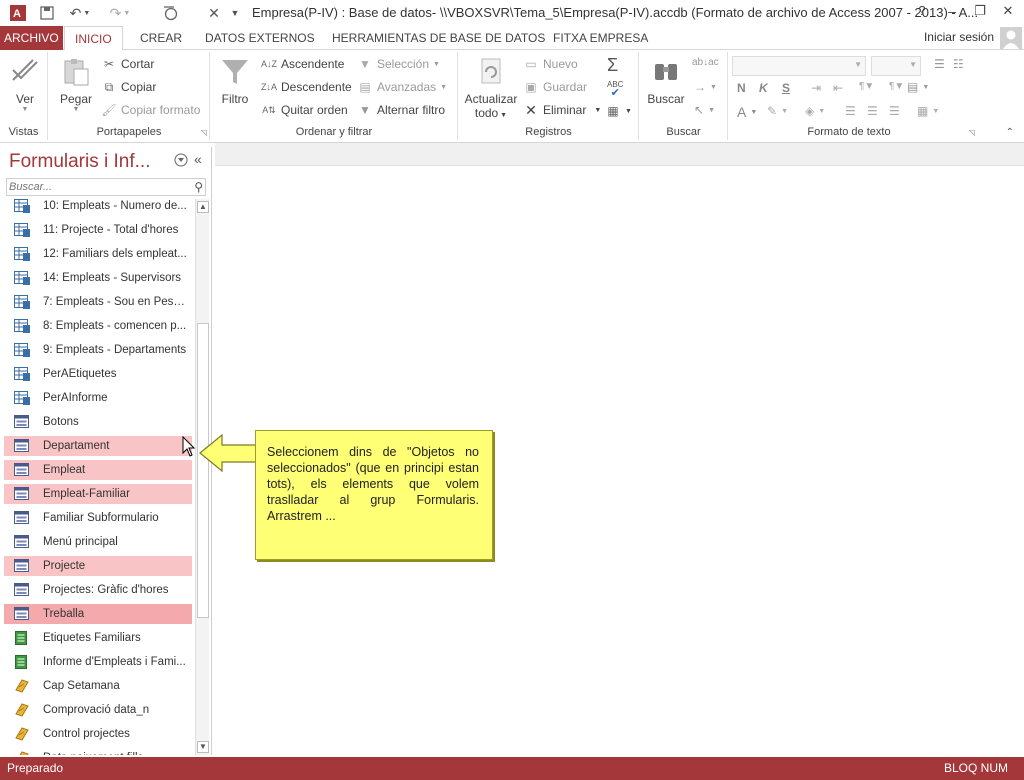 The image size is (1024, 780). Describe the element at coordinates (866, 86) in the screenshot. I see `paragraph-rtl-button: ¶▼` at that location.